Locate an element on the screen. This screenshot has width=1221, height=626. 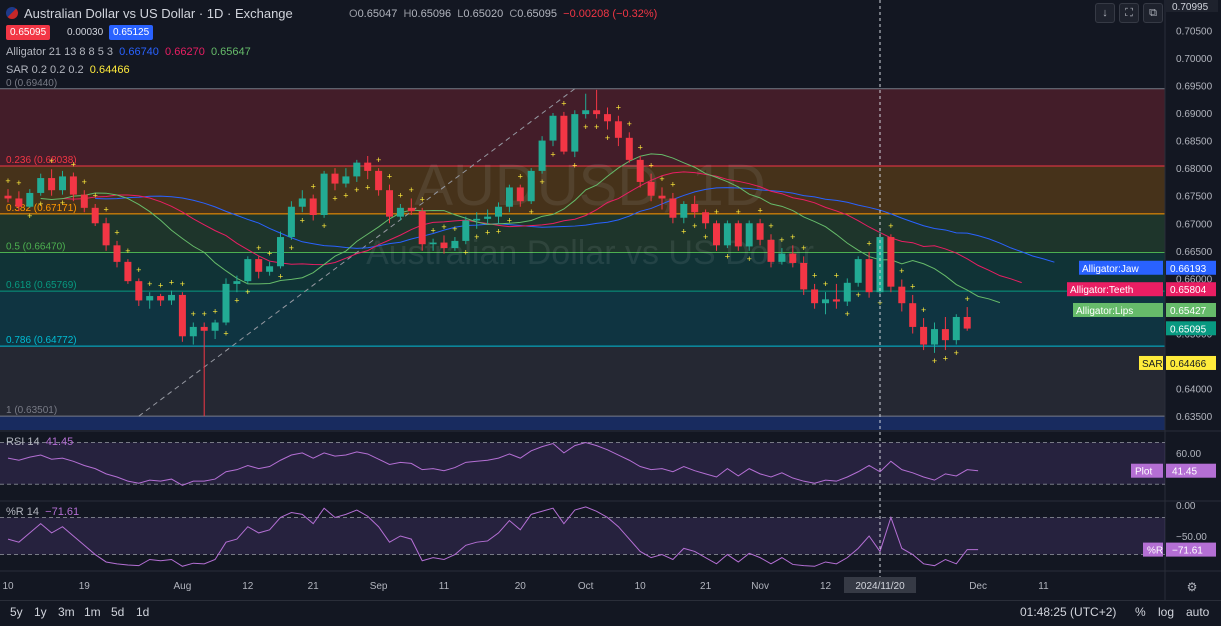
screenshot-icon: ⧉ is located at coordinates (1153, 13).